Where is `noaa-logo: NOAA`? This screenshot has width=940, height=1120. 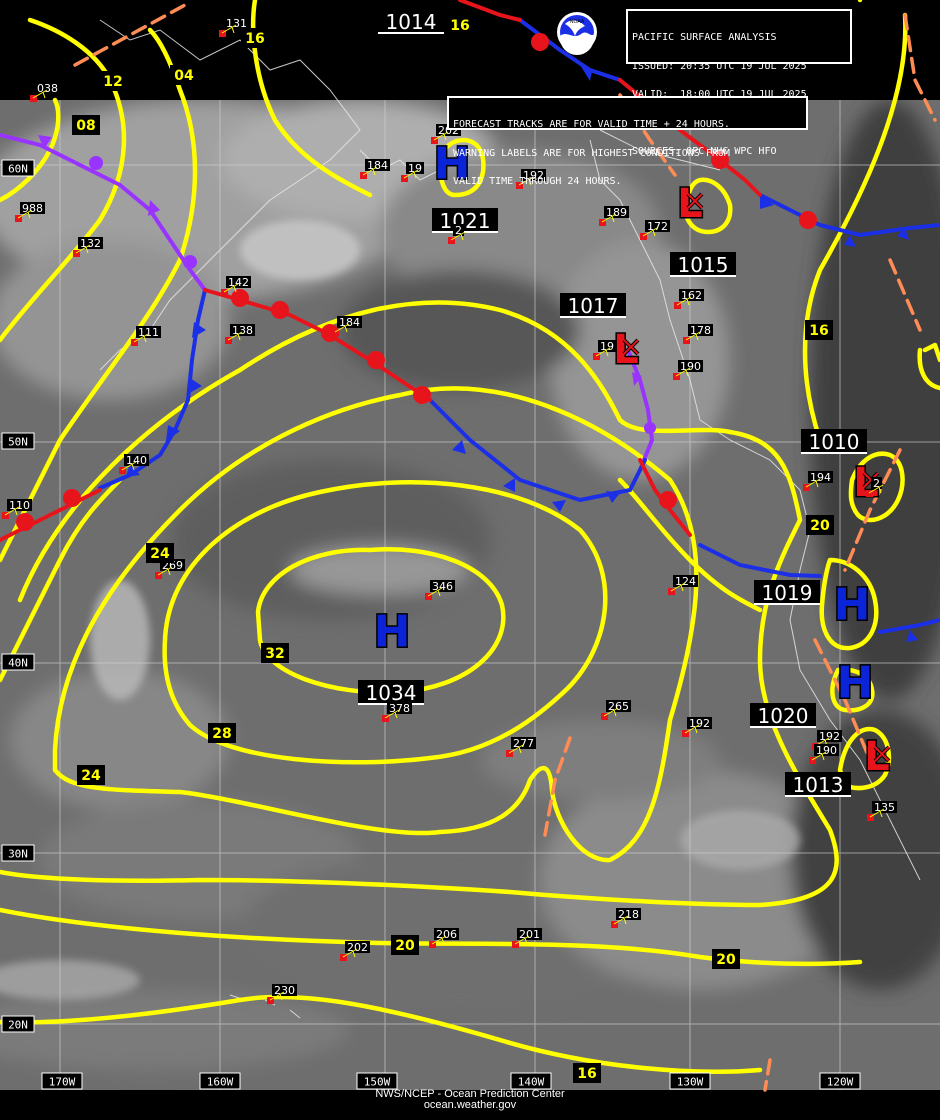 noaa-logo: NOAA is located at coordinates (577, 33).